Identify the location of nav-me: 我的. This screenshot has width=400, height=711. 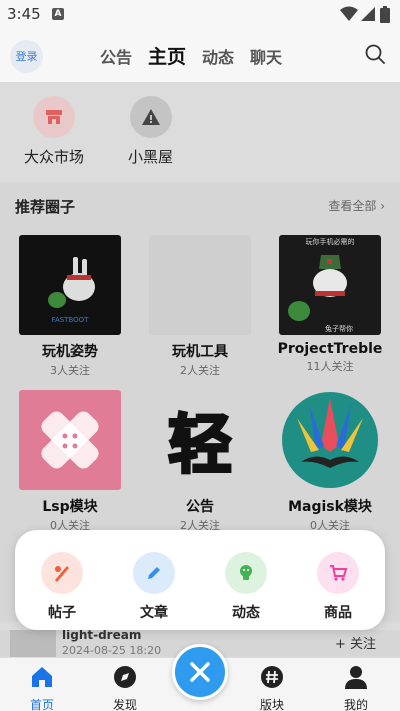
(356, 687).